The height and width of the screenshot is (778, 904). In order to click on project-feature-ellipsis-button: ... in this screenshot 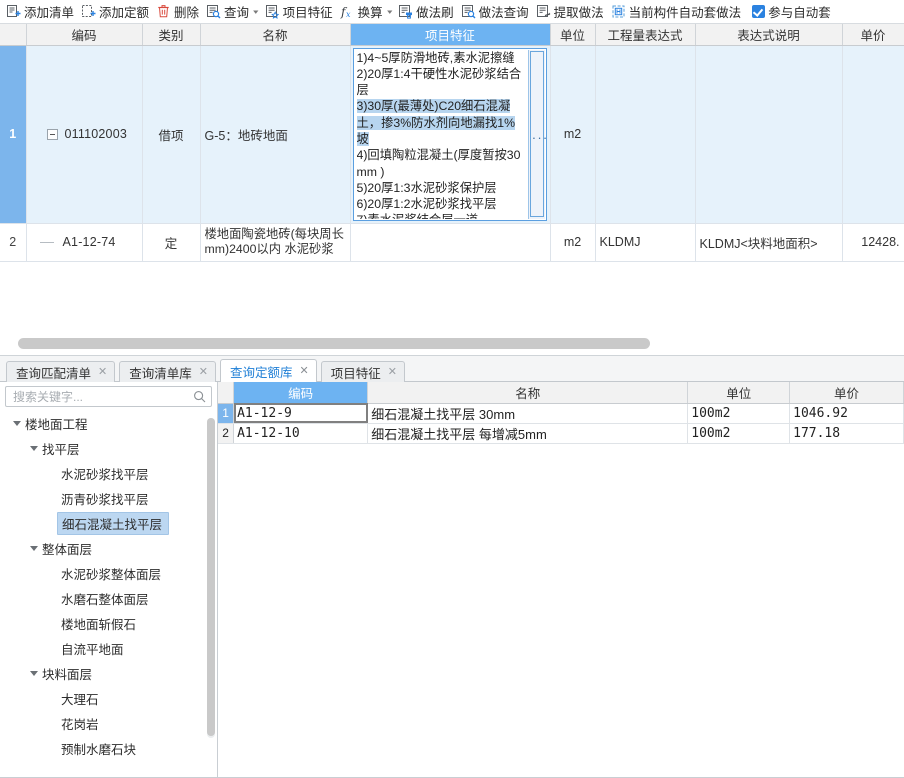, I will do `click(541, 134)`.